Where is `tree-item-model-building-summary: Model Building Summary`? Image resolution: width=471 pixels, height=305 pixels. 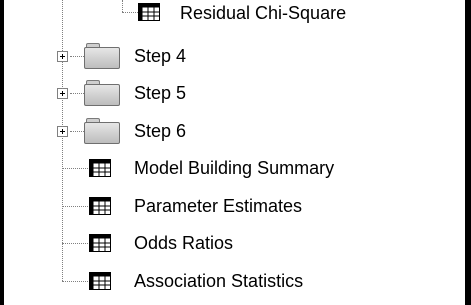
tree-item-model-building-summary: Model Building Summary is located at coordinates (234, 168).